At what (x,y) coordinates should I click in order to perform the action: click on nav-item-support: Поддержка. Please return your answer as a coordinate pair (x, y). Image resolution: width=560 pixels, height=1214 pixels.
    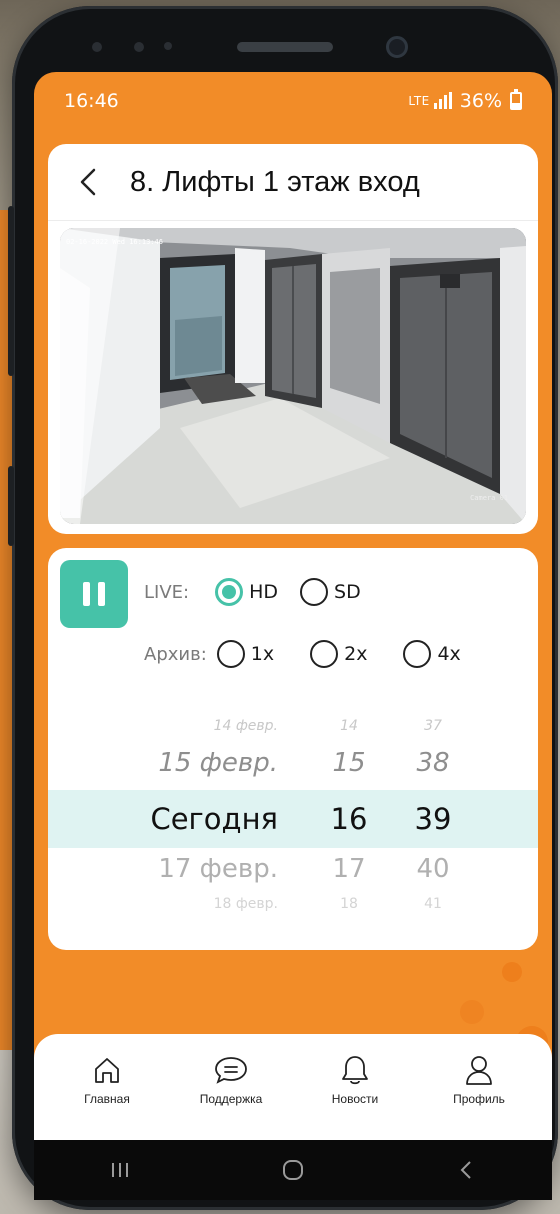
    Looking at the image, I should click on (231, 1091).